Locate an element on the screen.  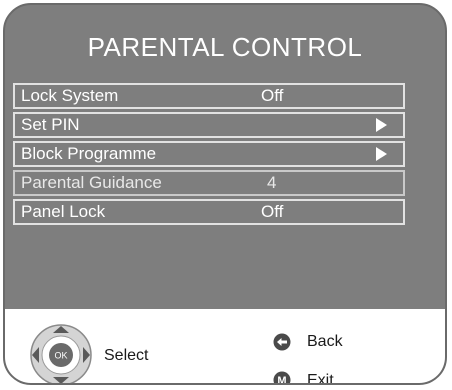
menu-key-letter: M is located at coordinates (281, 380).